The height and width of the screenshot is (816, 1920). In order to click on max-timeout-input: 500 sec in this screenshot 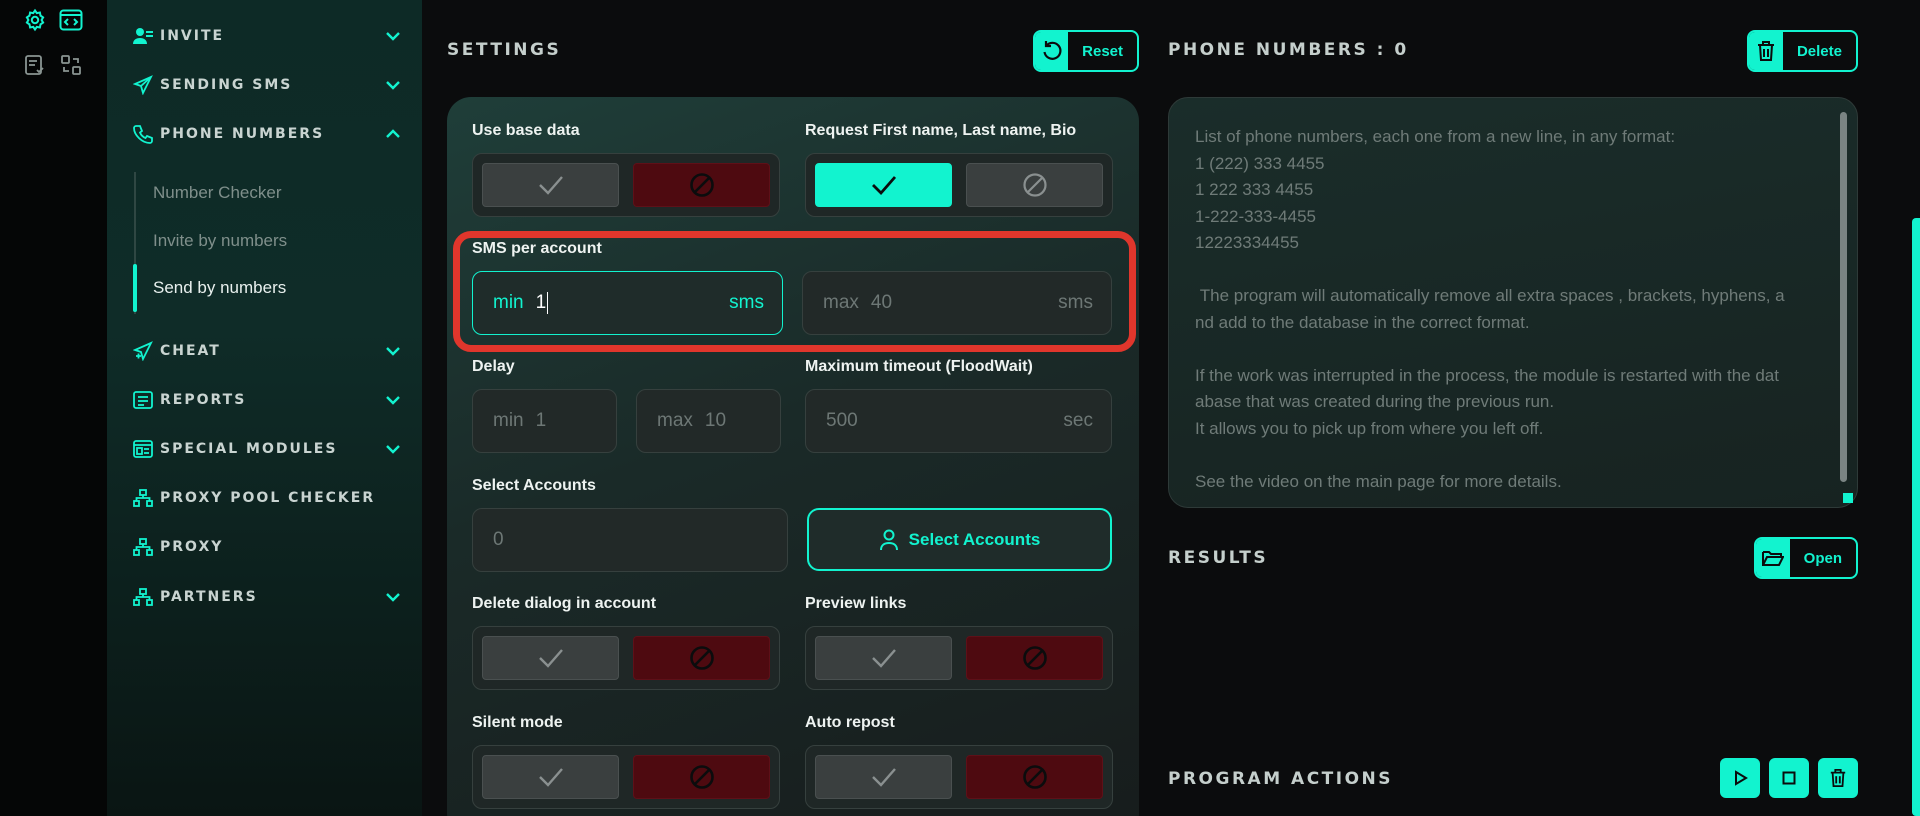, I will do `click(958, 421)`.